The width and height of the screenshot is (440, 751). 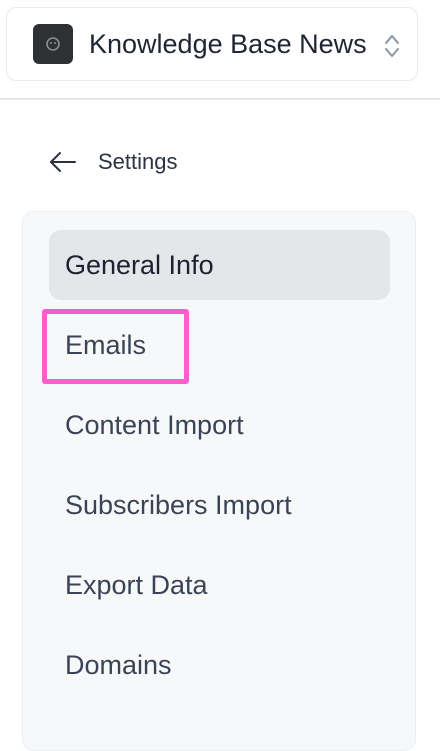 What do you see at coordinates (63, 162) in the screenshot?
I see `arrow-left-icon` at bounding box center [63, 162].